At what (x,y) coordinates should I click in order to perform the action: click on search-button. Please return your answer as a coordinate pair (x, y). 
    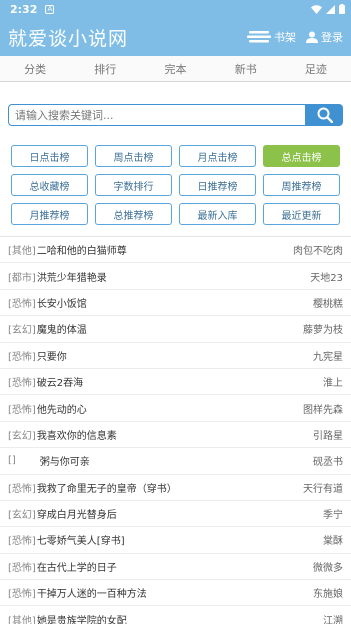
    Looking at the image, I should click on (324, 115).